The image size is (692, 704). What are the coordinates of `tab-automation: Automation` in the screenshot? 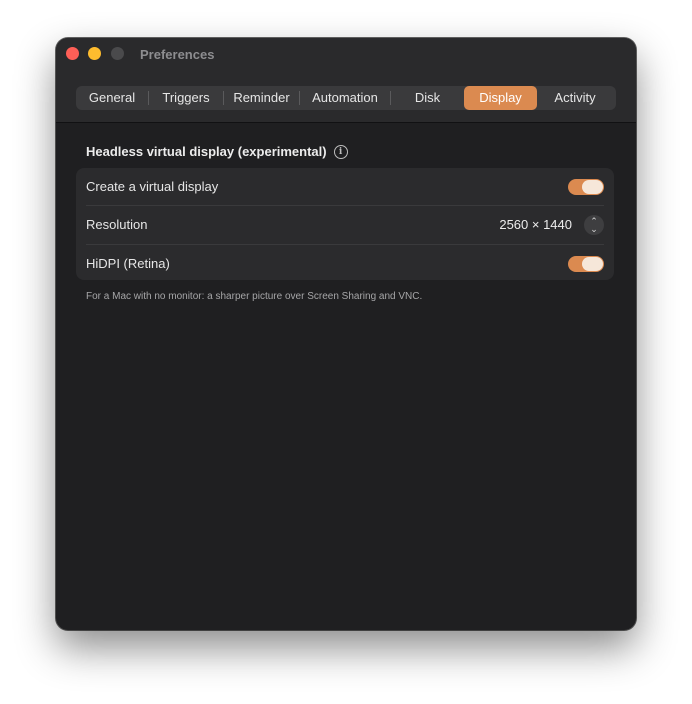 It's located at (345, 98).